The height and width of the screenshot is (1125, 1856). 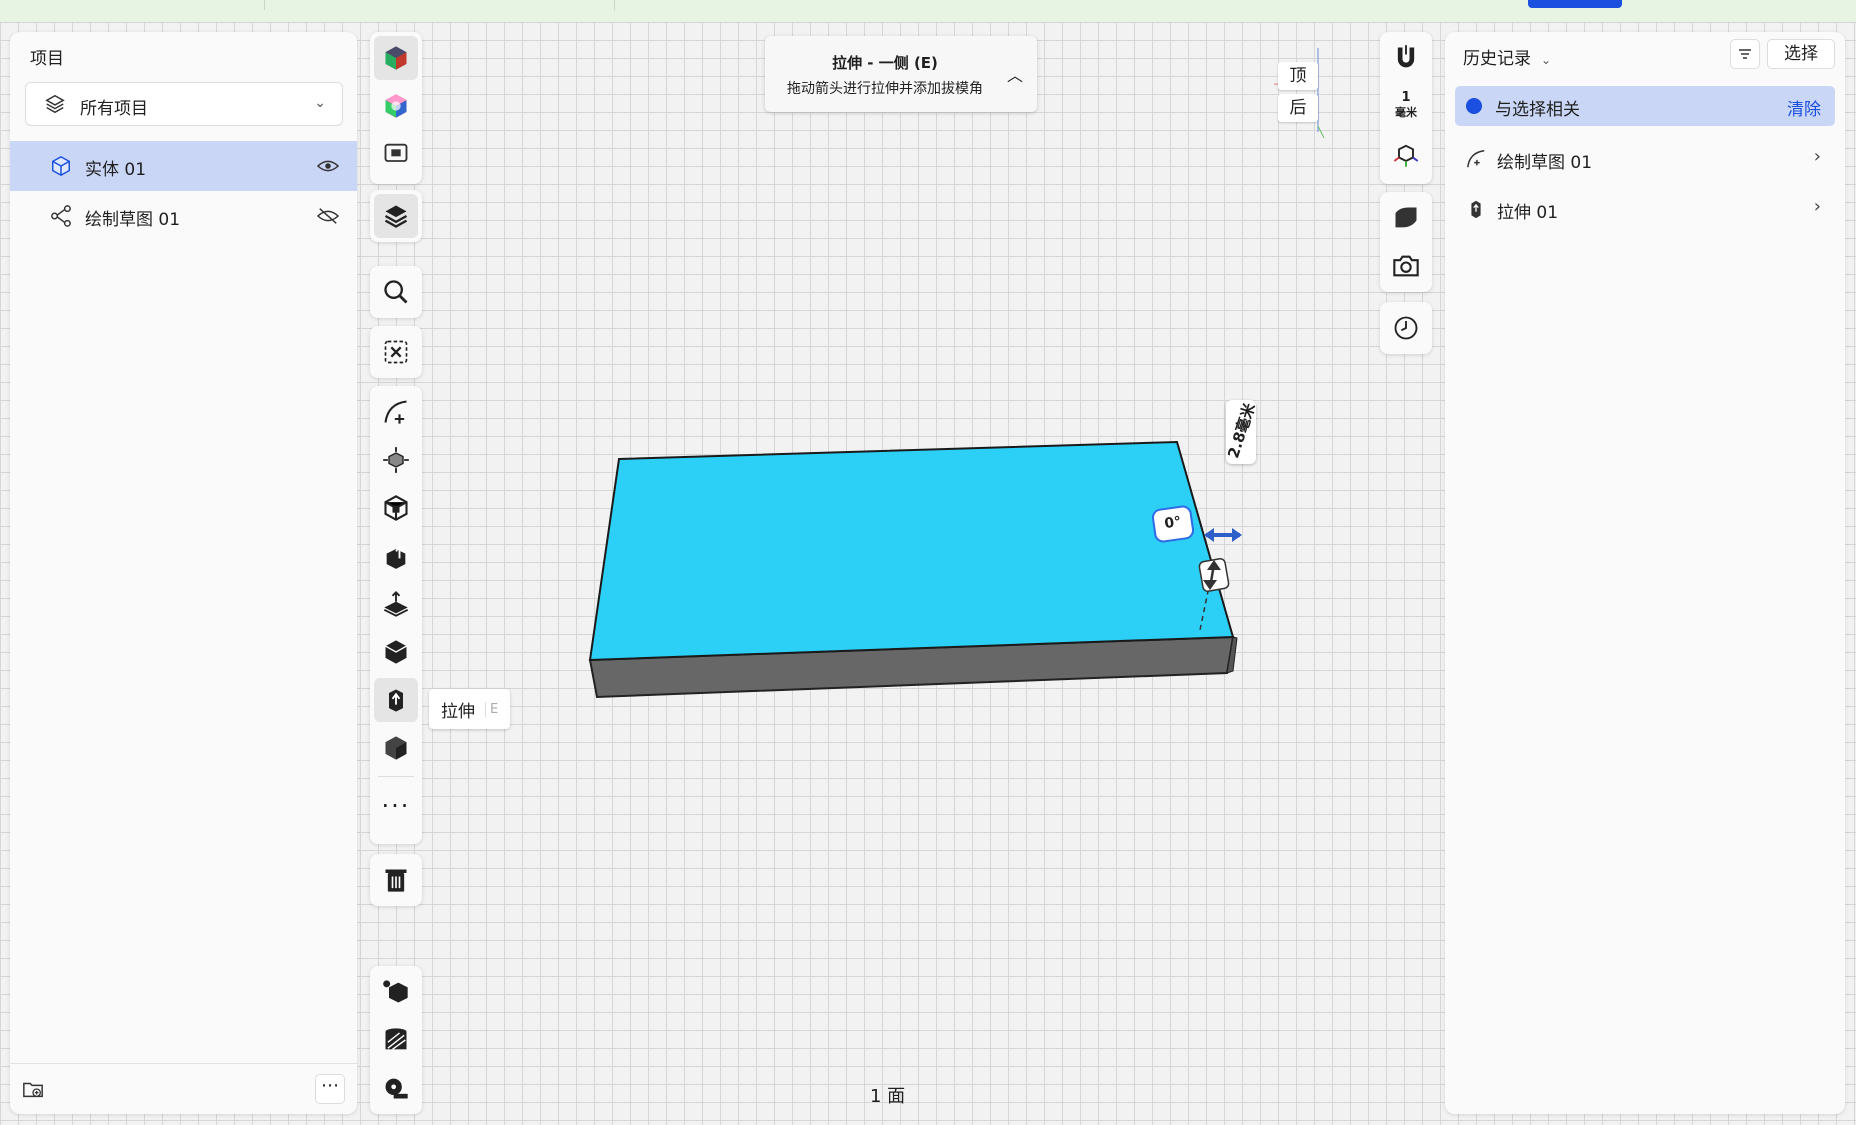 What do you see at coordinates (901, 74) in the screenshot?
I see `command-hint: 拉伸 - 一侧 (E) 拖动箭头进行拉伸并添加拔模角 ︿` at bounding box center [901, 74].